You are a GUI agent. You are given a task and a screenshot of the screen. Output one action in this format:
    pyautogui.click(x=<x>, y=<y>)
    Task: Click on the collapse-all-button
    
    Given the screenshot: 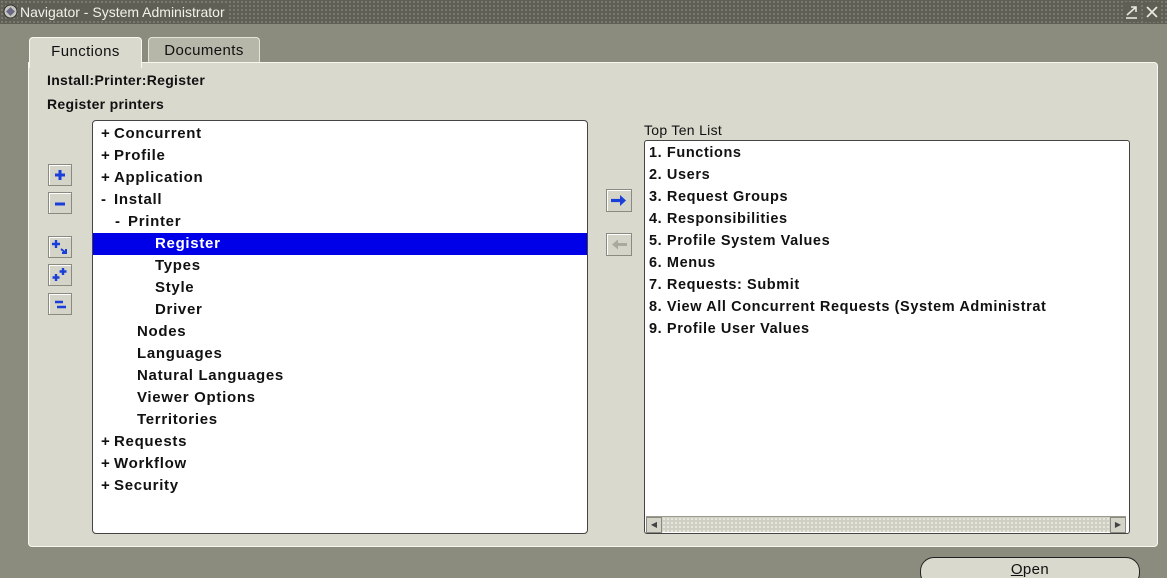 What is the action you would take?
    pyautogui.click(x=60, y=304)
    